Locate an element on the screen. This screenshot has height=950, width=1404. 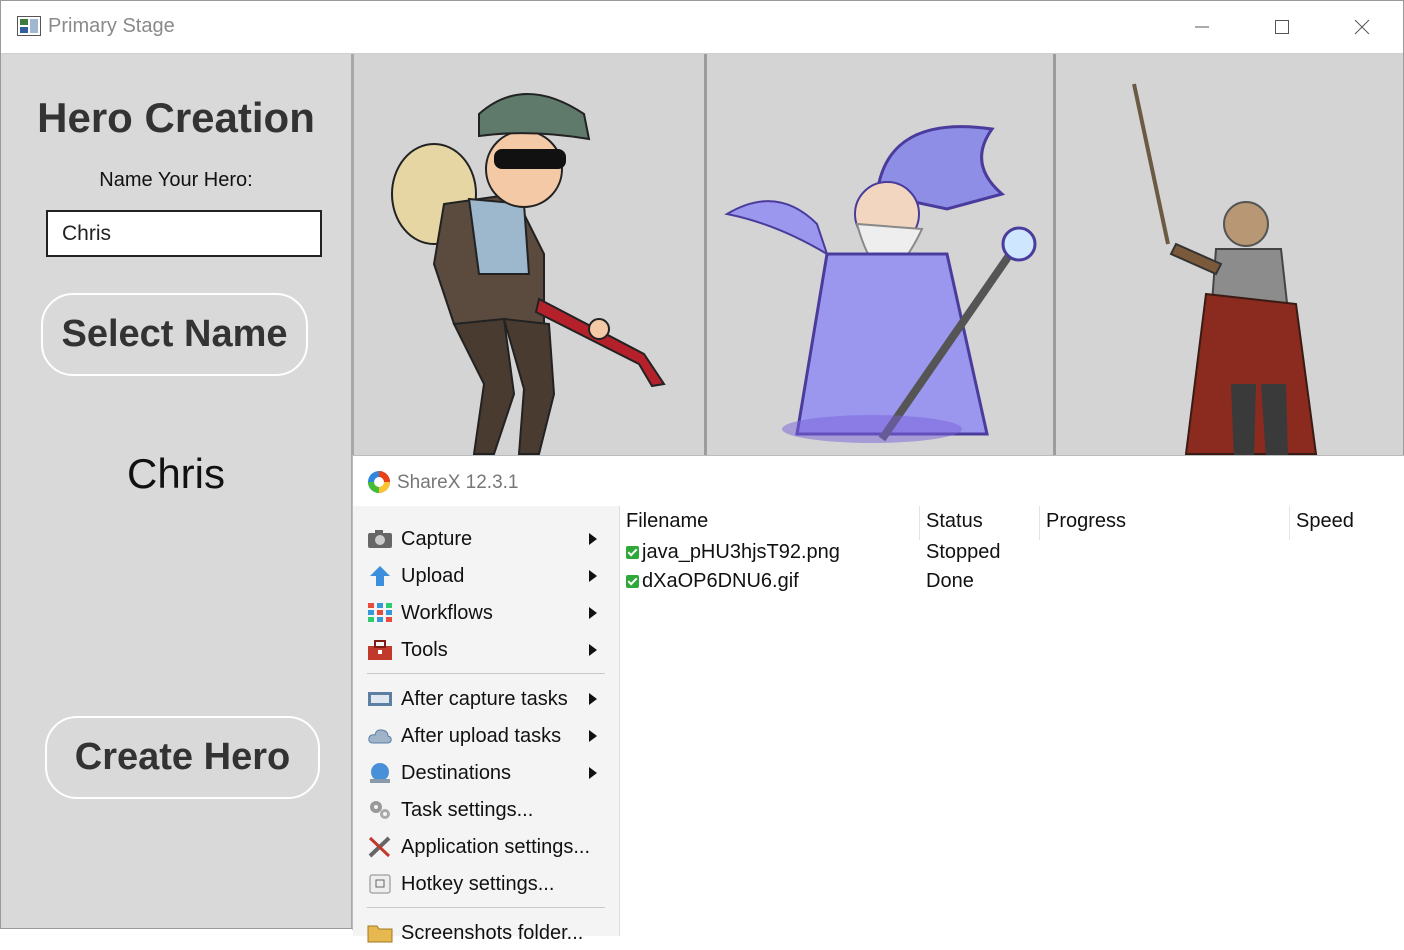
toolbox-icon is located at coordinates (380, 650).